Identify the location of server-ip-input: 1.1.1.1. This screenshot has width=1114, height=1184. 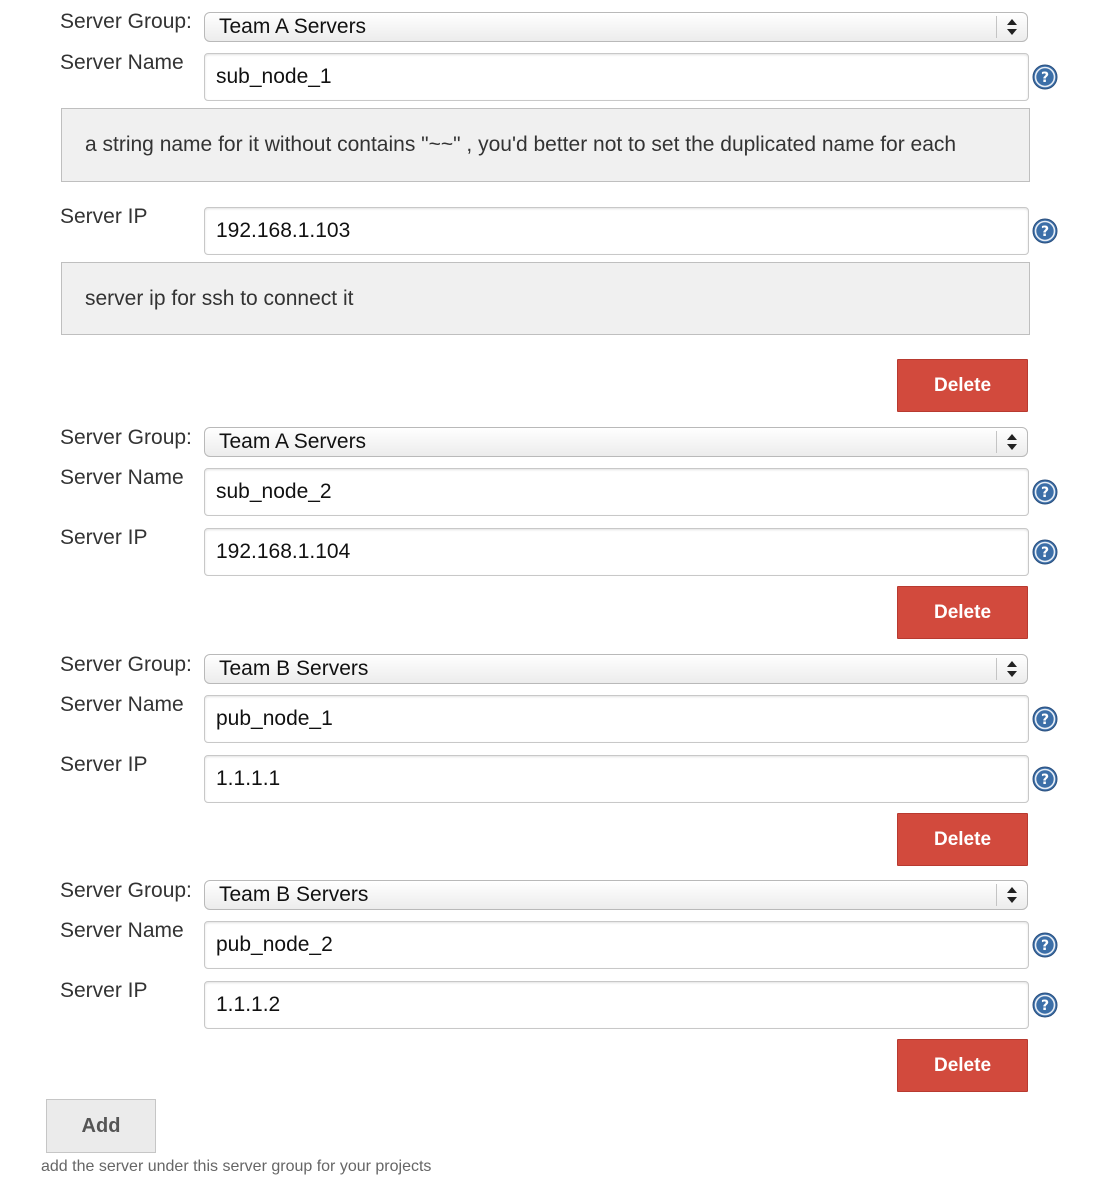
(616, 779).